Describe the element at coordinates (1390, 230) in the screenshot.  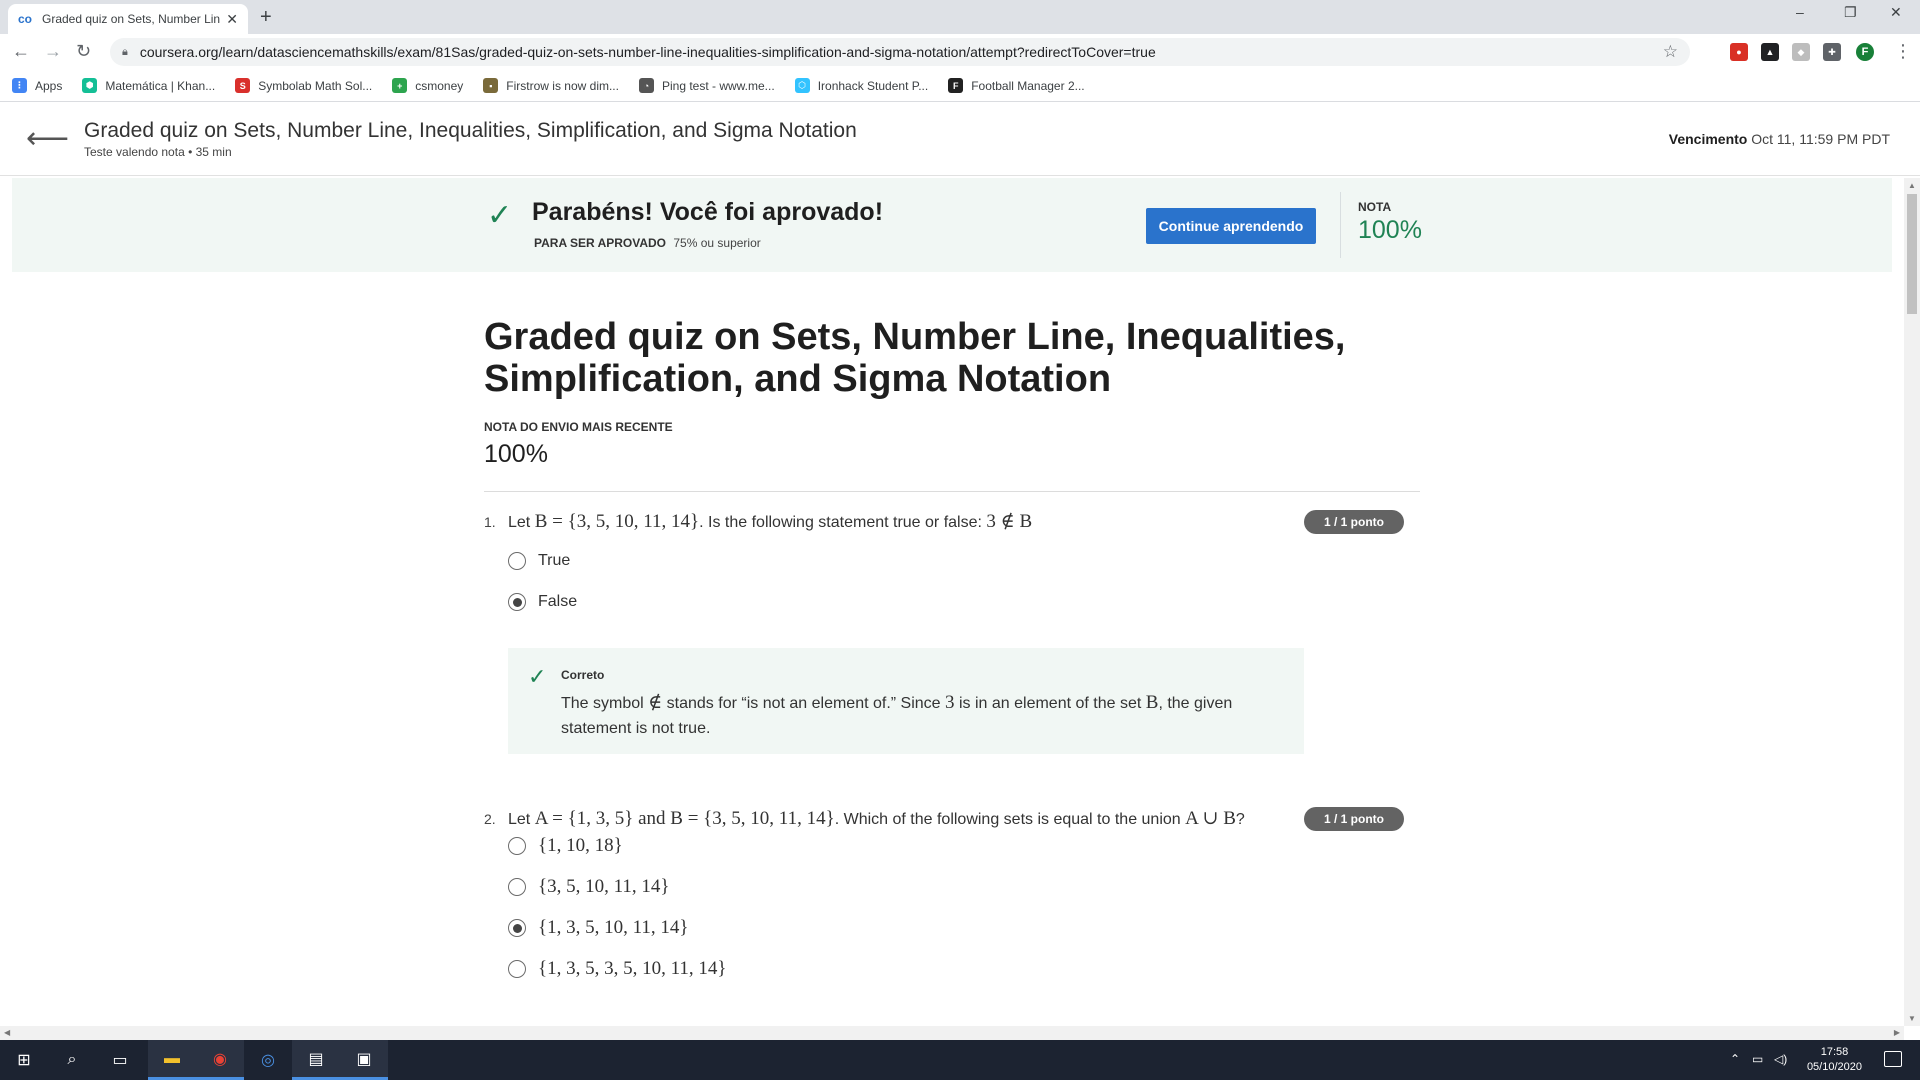
I see `grade-value: 100%` at that location.